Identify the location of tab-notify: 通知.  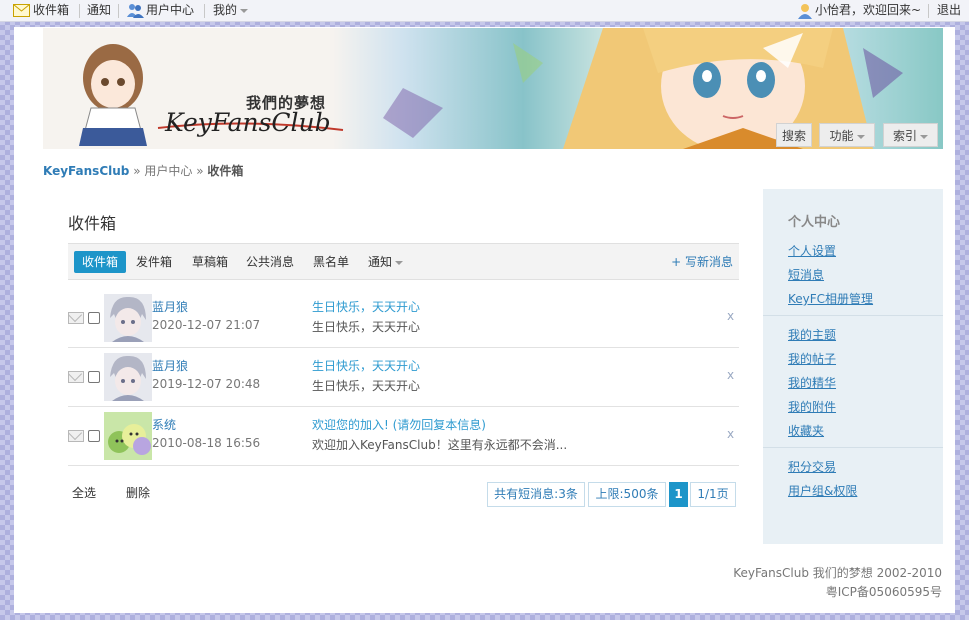
(386, 262).